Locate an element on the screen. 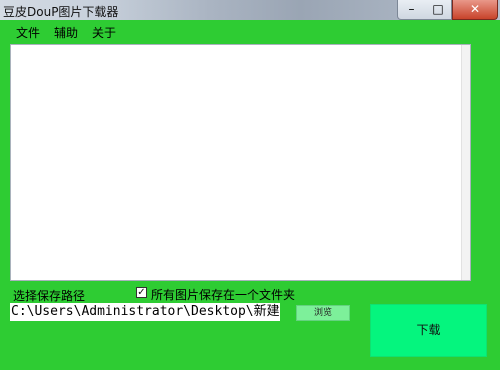  minimize-icon: – is located at coordinates (411, 9).